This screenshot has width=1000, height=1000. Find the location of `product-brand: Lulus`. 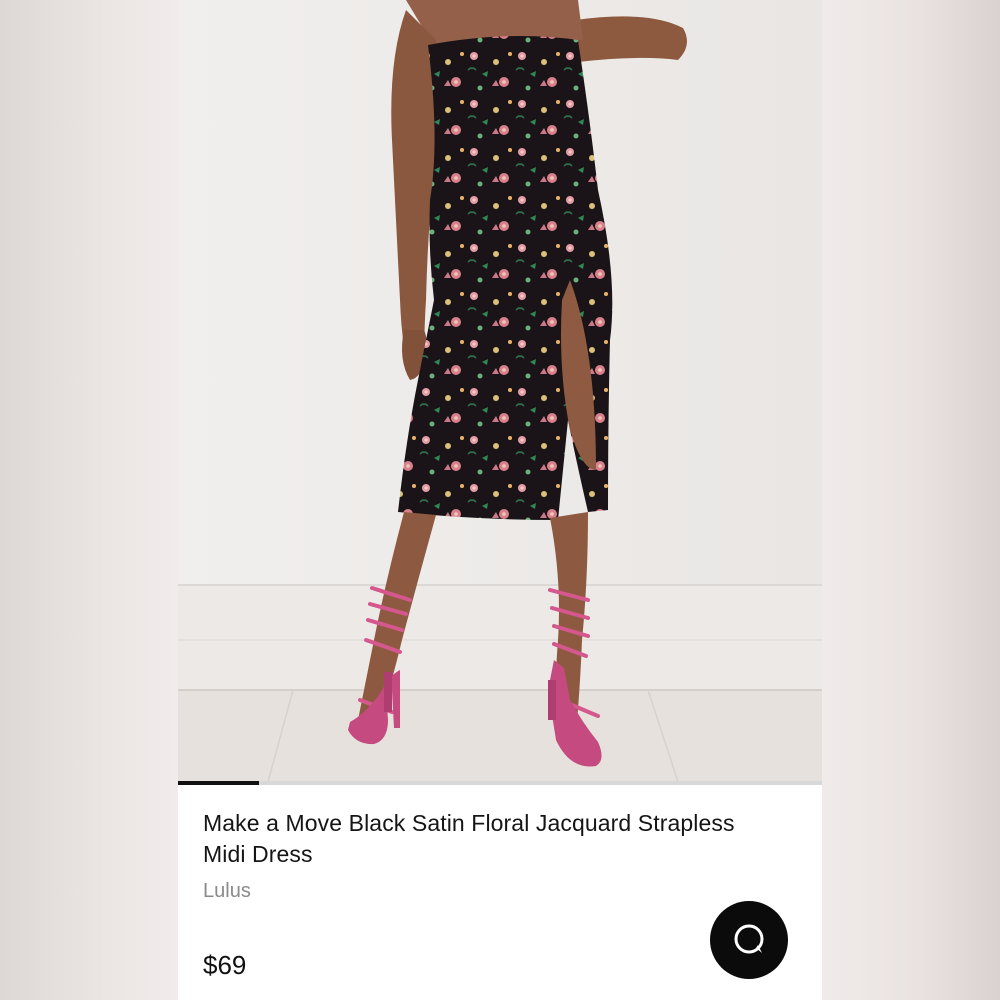

product-brand: Lulus is located at coordinates (227, 891).